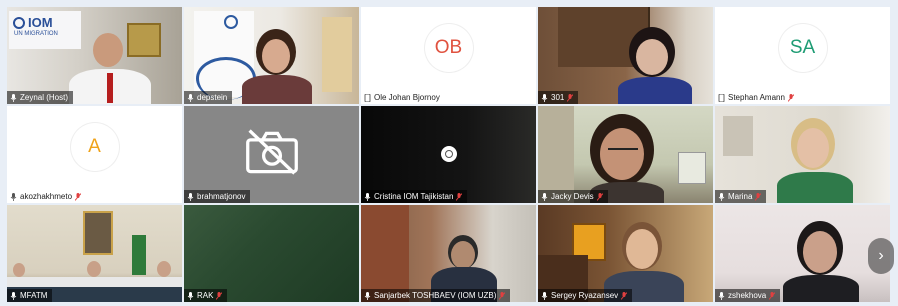 This screenshot has height=306, width=898. What do you see at coordinates (94, 253) in the screenshot?
I see `participant-tile: MFATM` at bounding box center [94, 253].